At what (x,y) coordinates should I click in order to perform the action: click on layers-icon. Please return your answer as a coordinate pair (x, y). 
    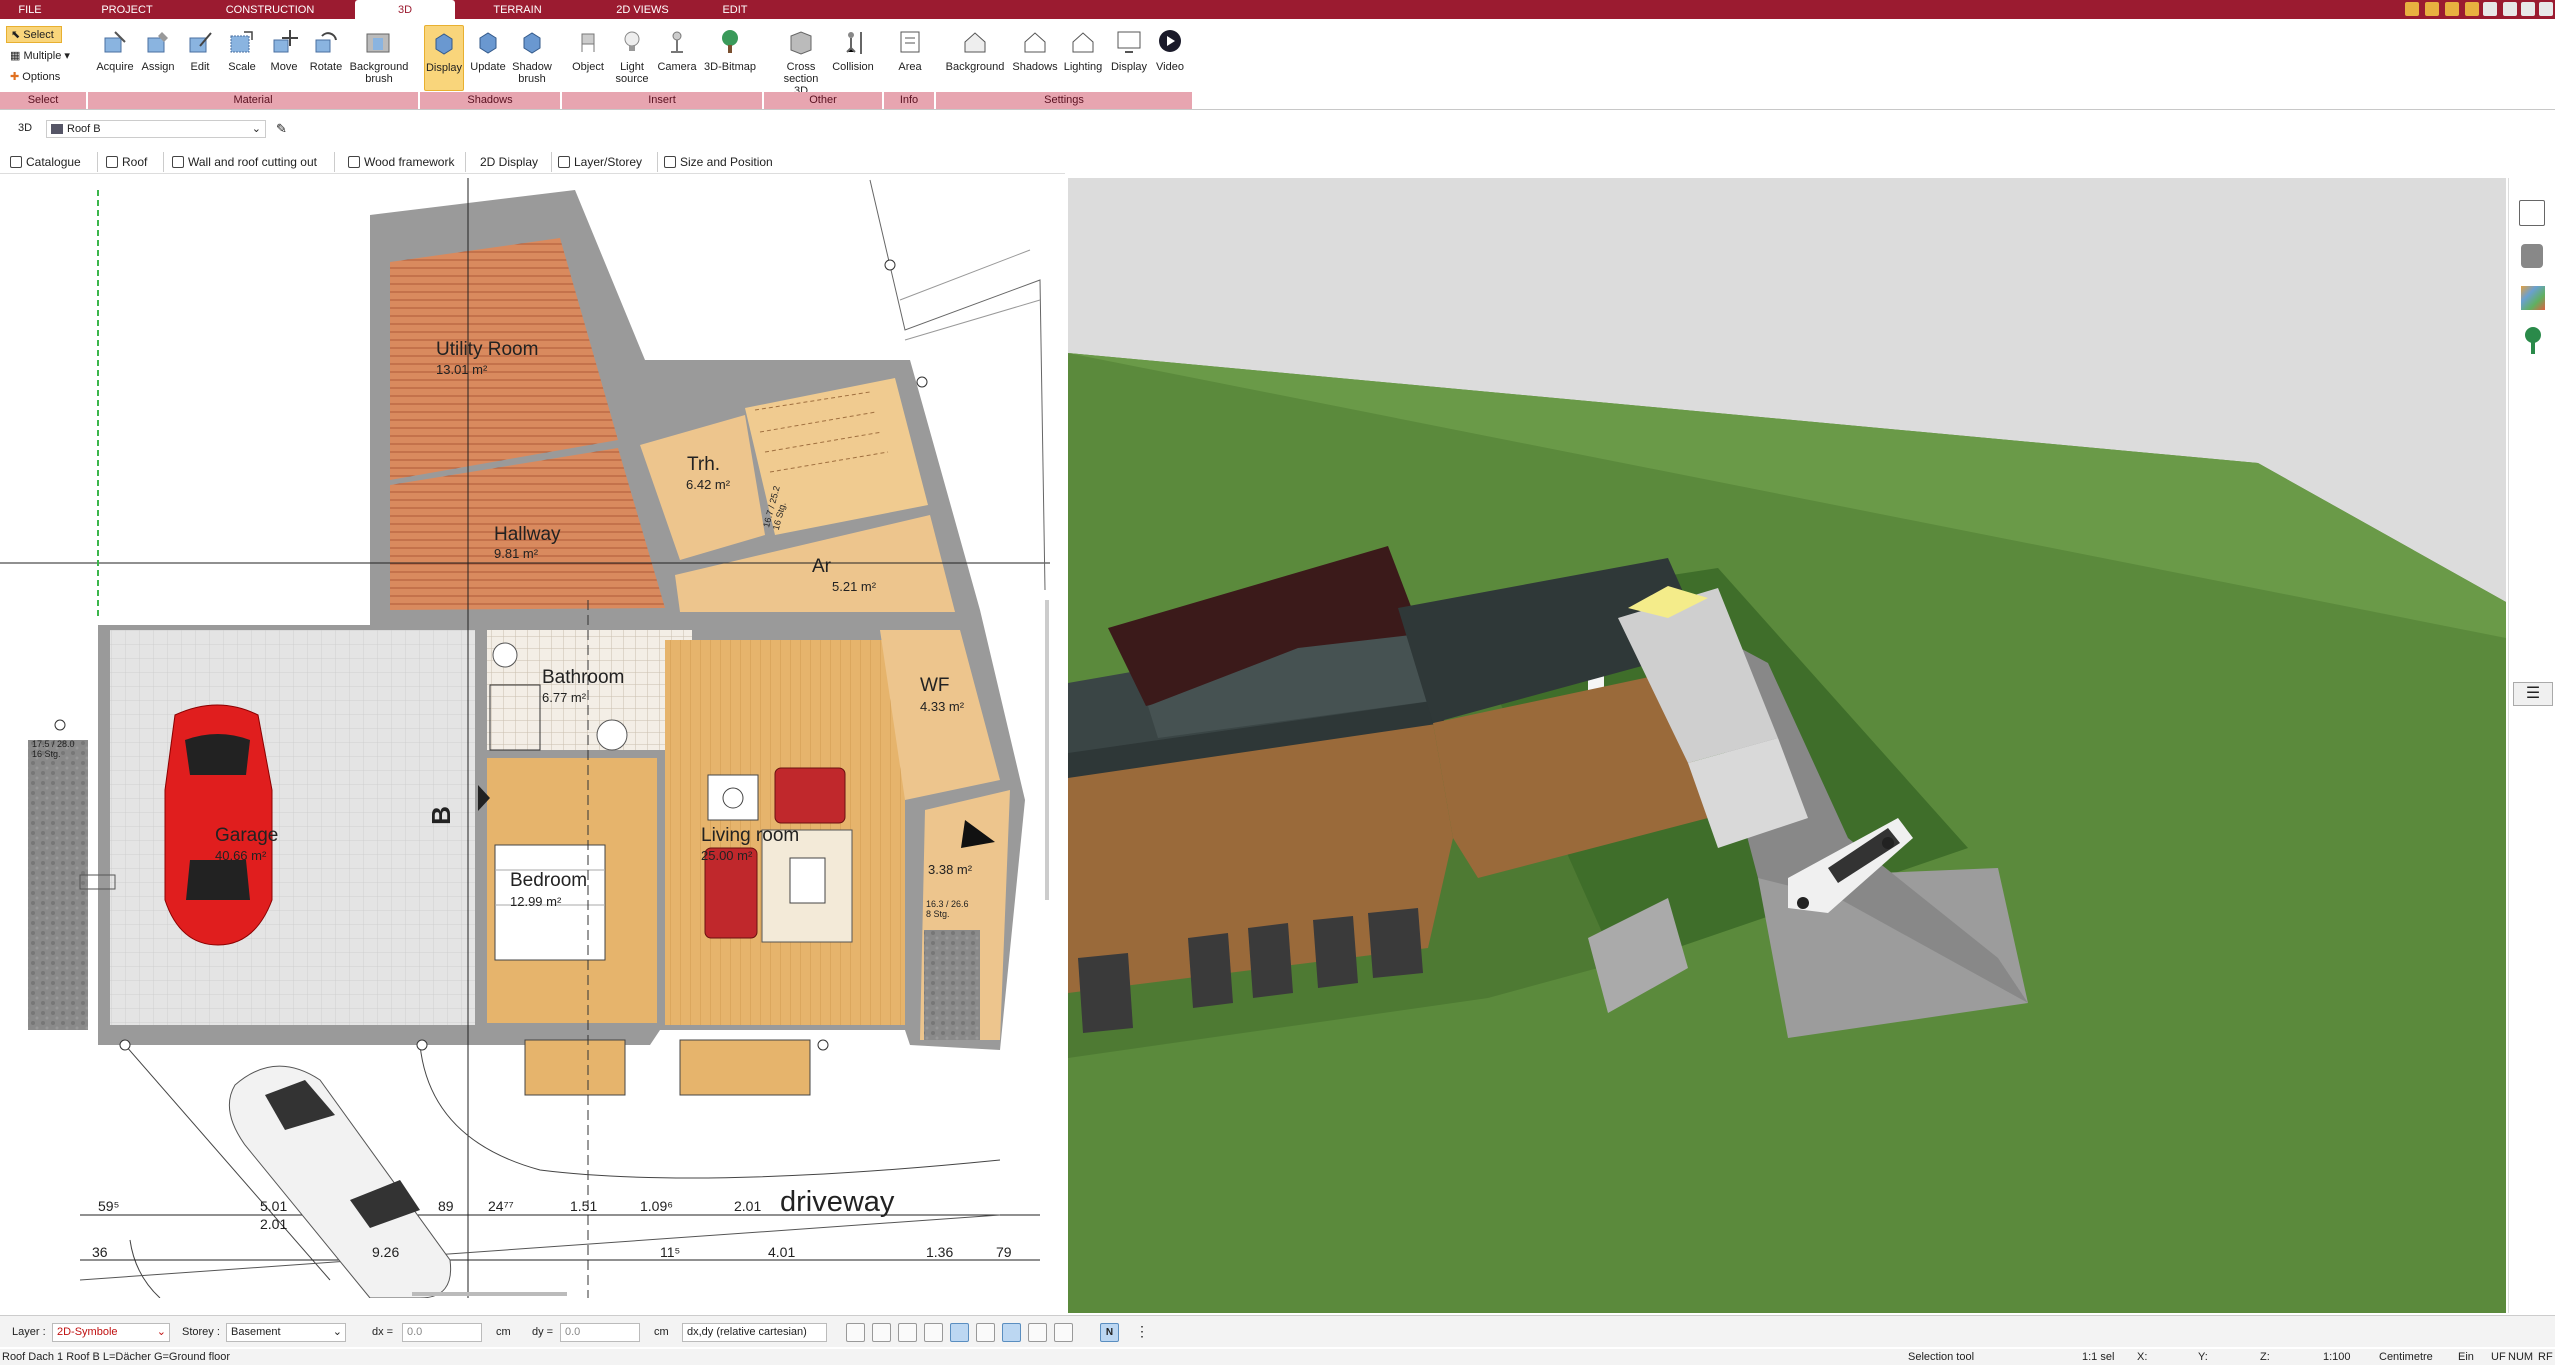
    Looking at the image, I should click on (2532, 213).